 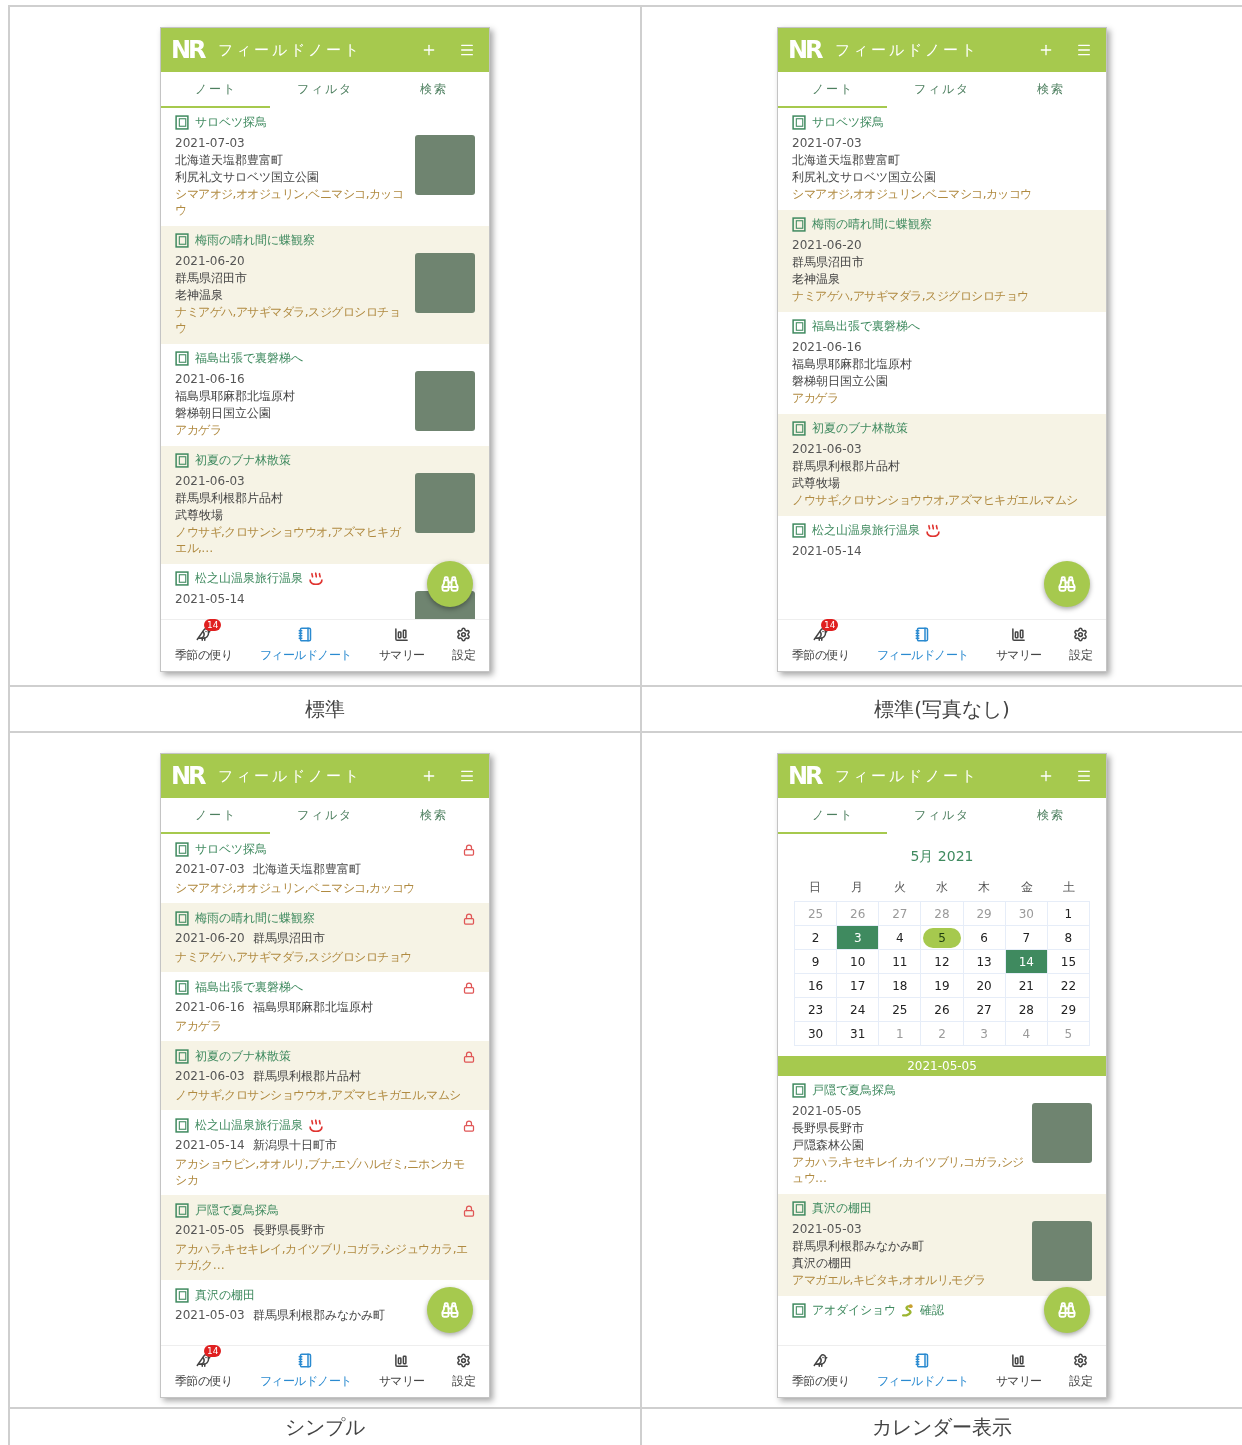 What do you see at coordinates (900, 1009) in the screenshot?
I see `calendar-day: 25` at bounding box center [900, 1009].